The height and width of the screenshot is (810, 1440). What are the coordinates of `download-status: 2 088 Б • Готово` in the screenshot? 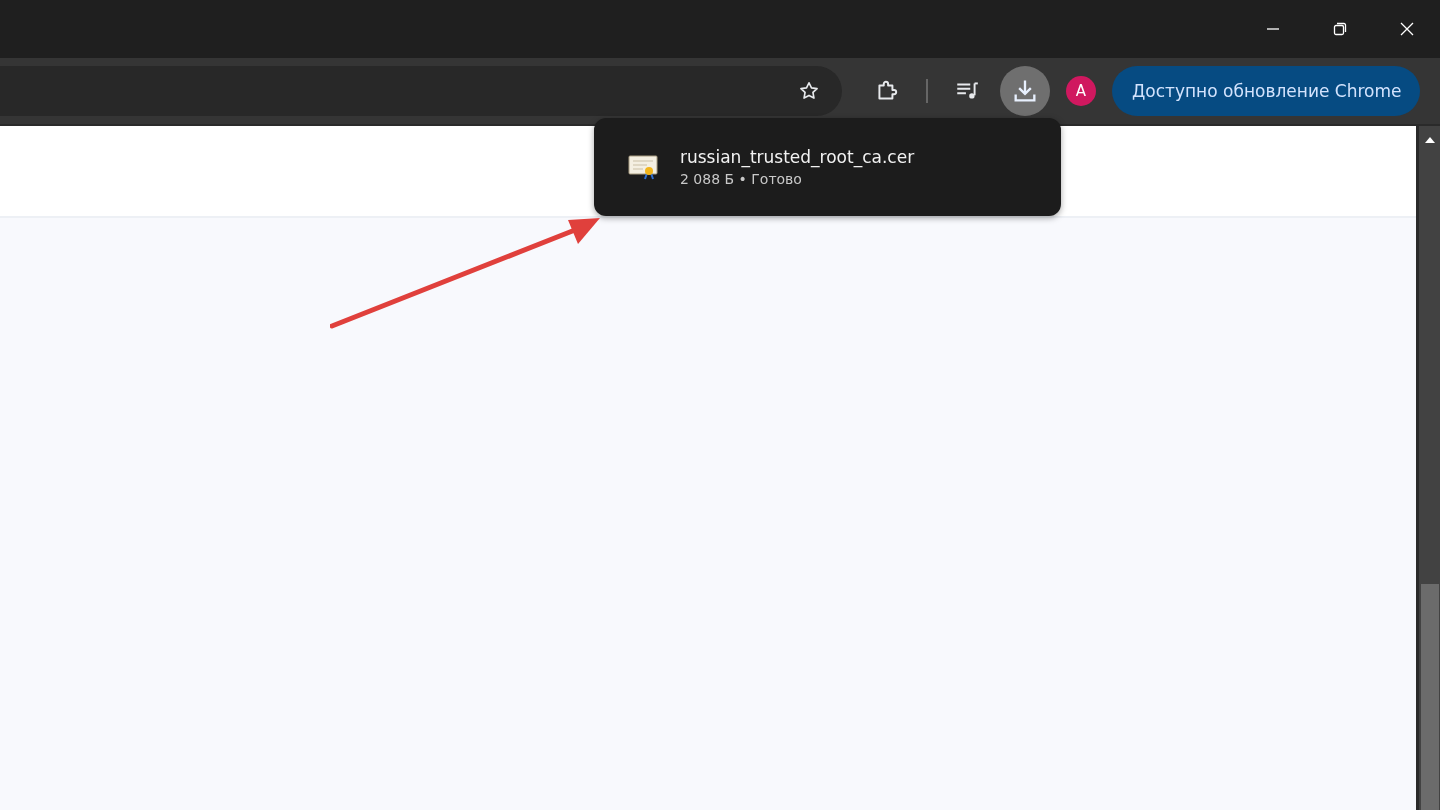 It's located at (741, 179).